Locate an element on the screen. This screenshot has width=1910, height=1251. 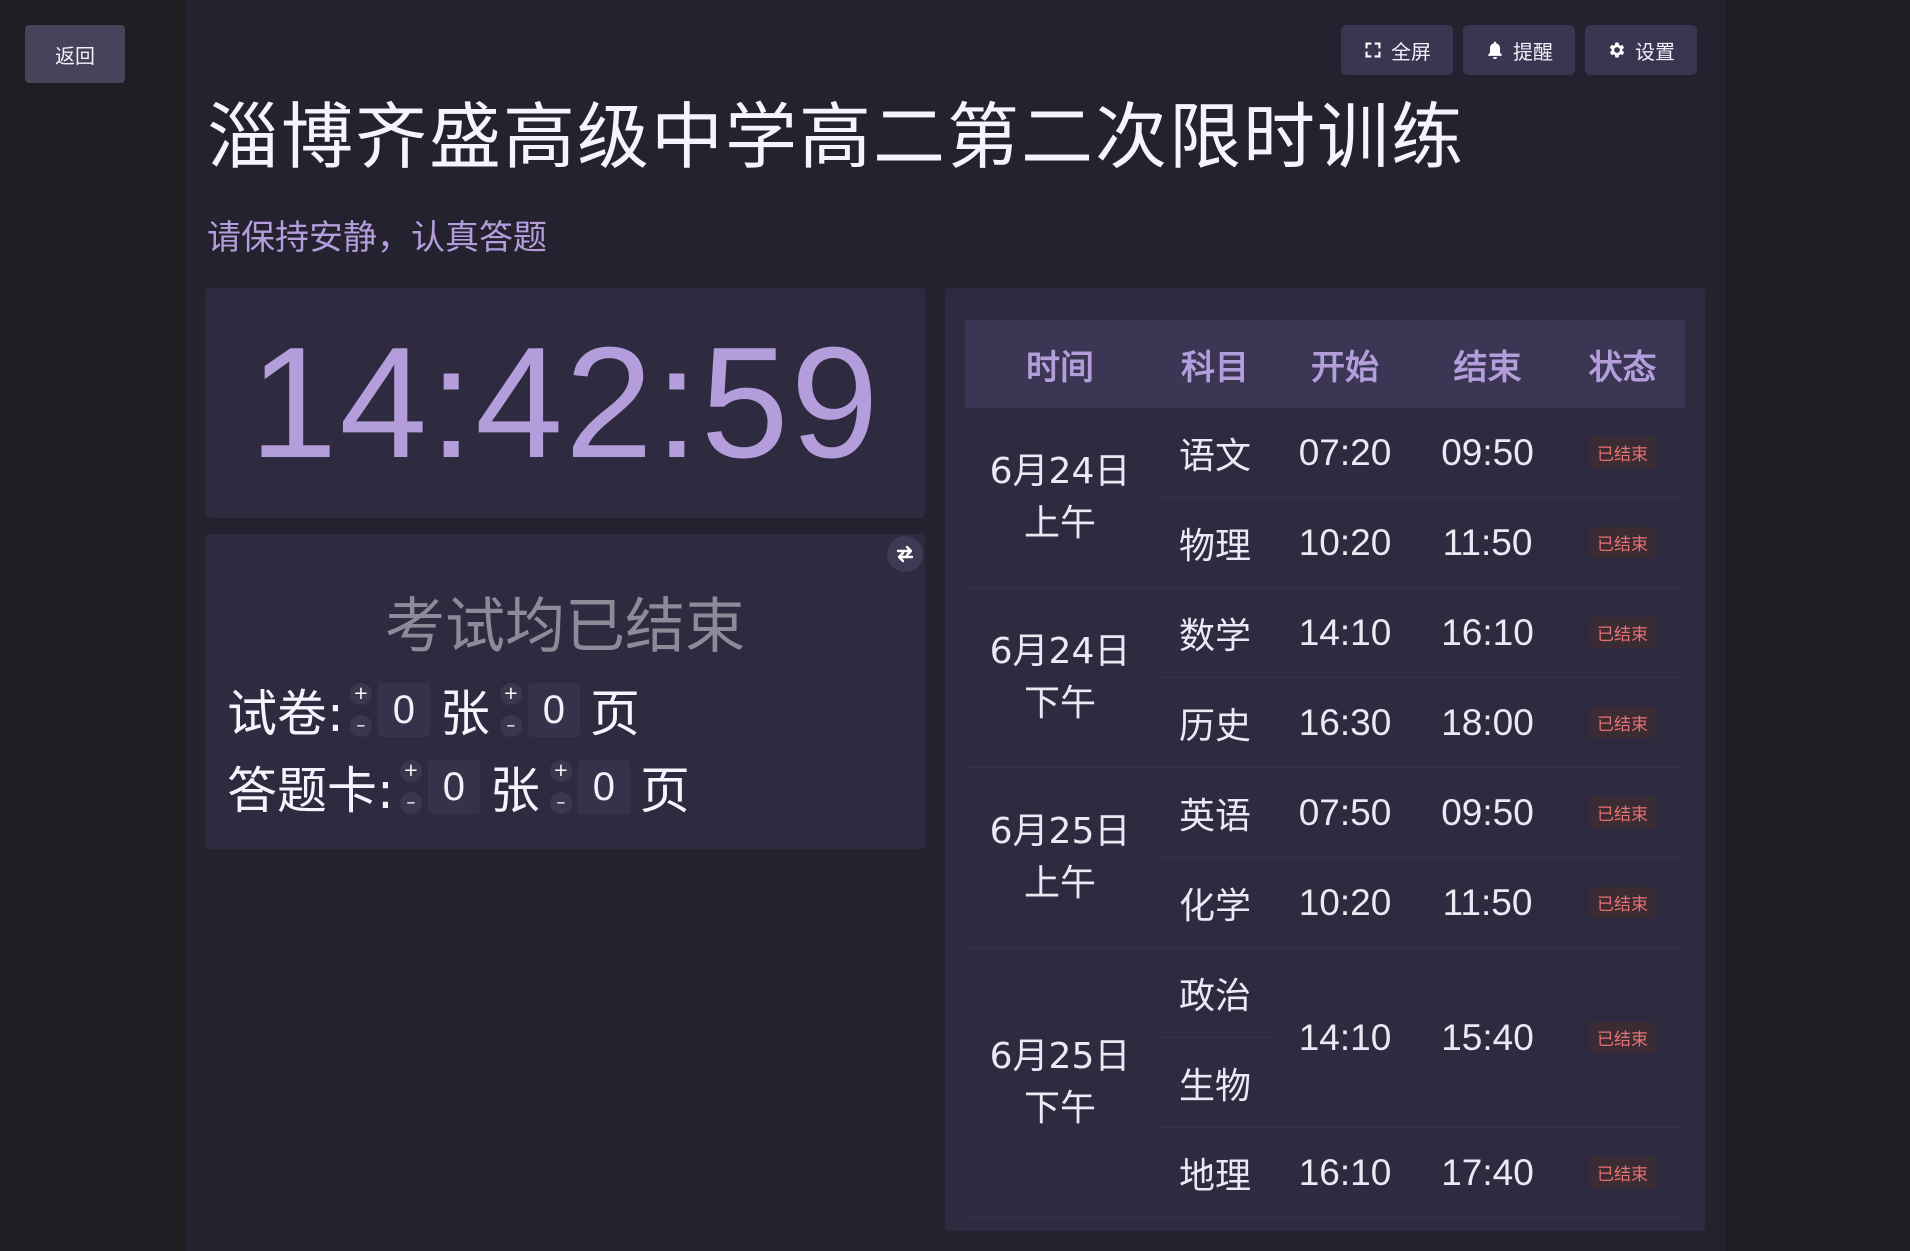
start-time-cell: 07:20 is located at coordinates (1345, 453).